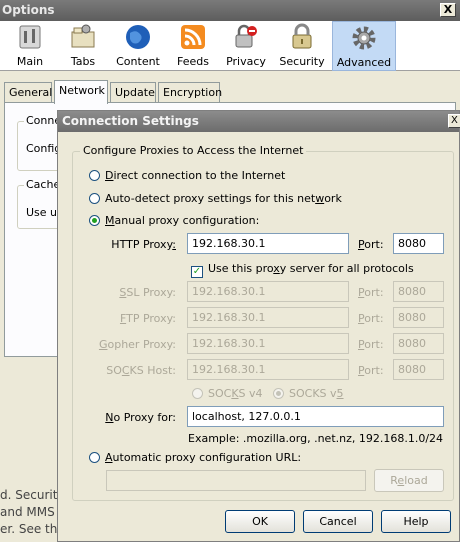 The height and width of the screenshot is (542, 460). Describe the element at coordinates (147, 318) in the screenshot. I see `ftp-proxy-label: FTP Proxy:` at that location.